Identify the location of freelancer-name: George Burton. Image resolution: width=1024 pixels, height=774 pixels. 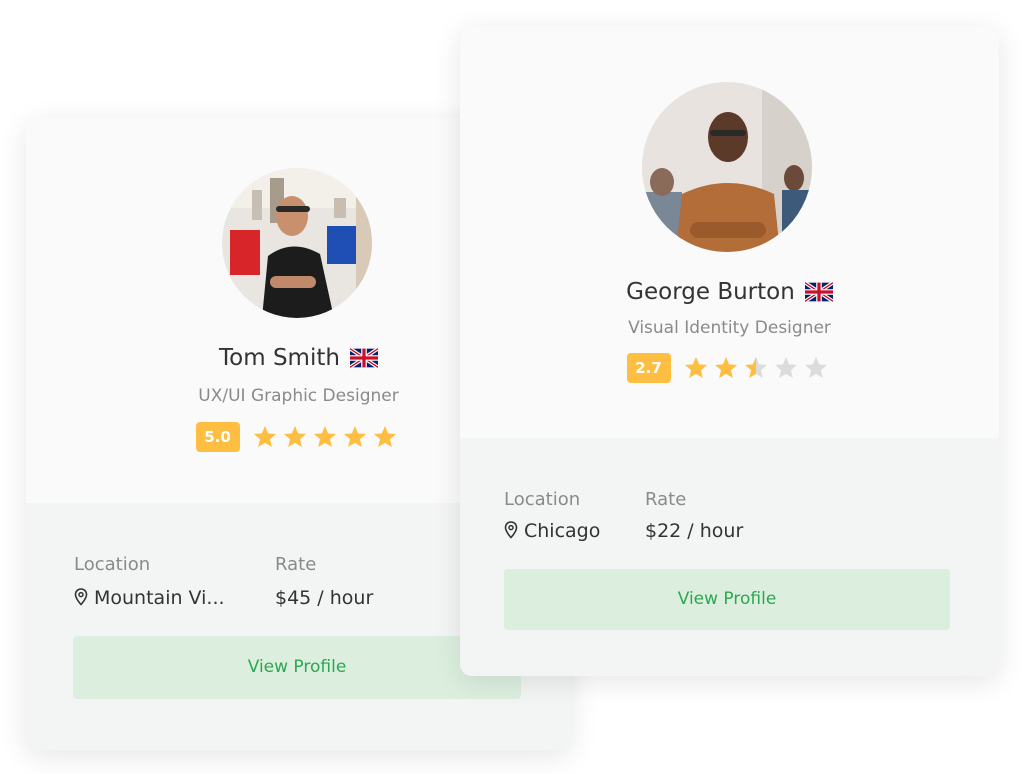
(710, 292).